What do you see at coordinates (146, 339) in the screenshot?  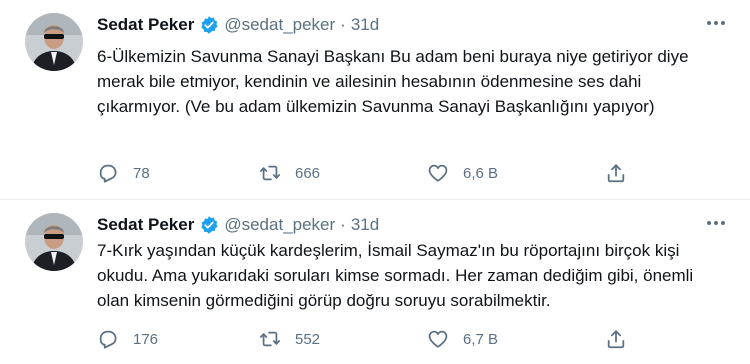 I see `reply-count: 176` at bounding box center [146, 339].